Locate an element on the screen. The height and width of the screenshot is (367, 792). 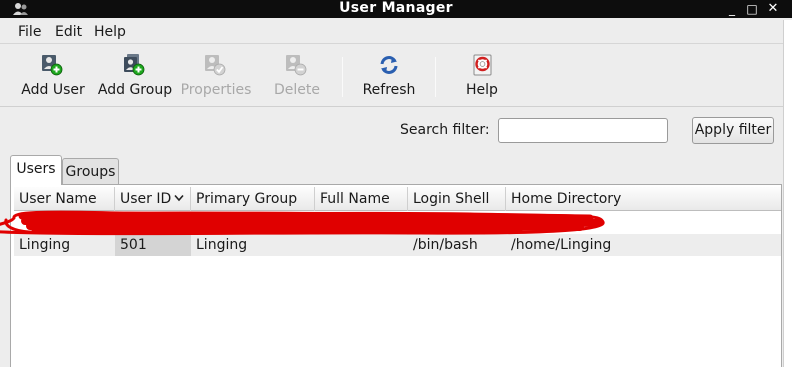
refresh-icon is located at coordinates (389, 65).